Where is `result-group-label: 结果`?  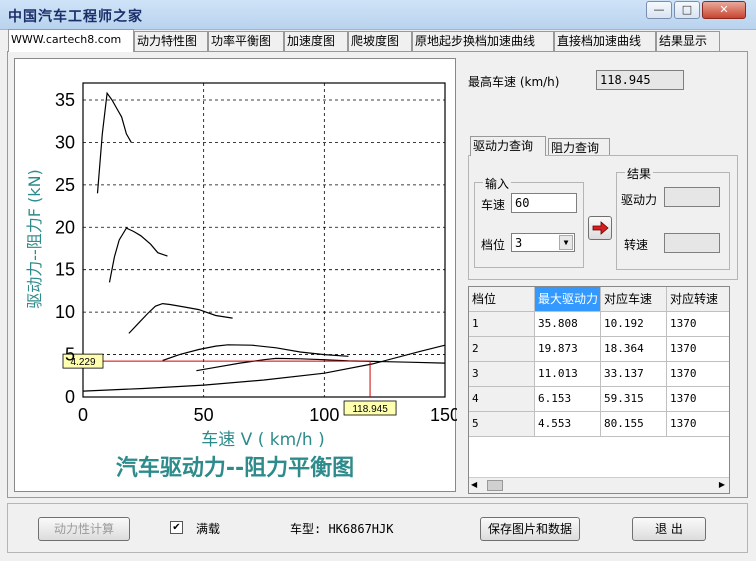 result-group-label: 结果 is located at coordinates (639, 173).